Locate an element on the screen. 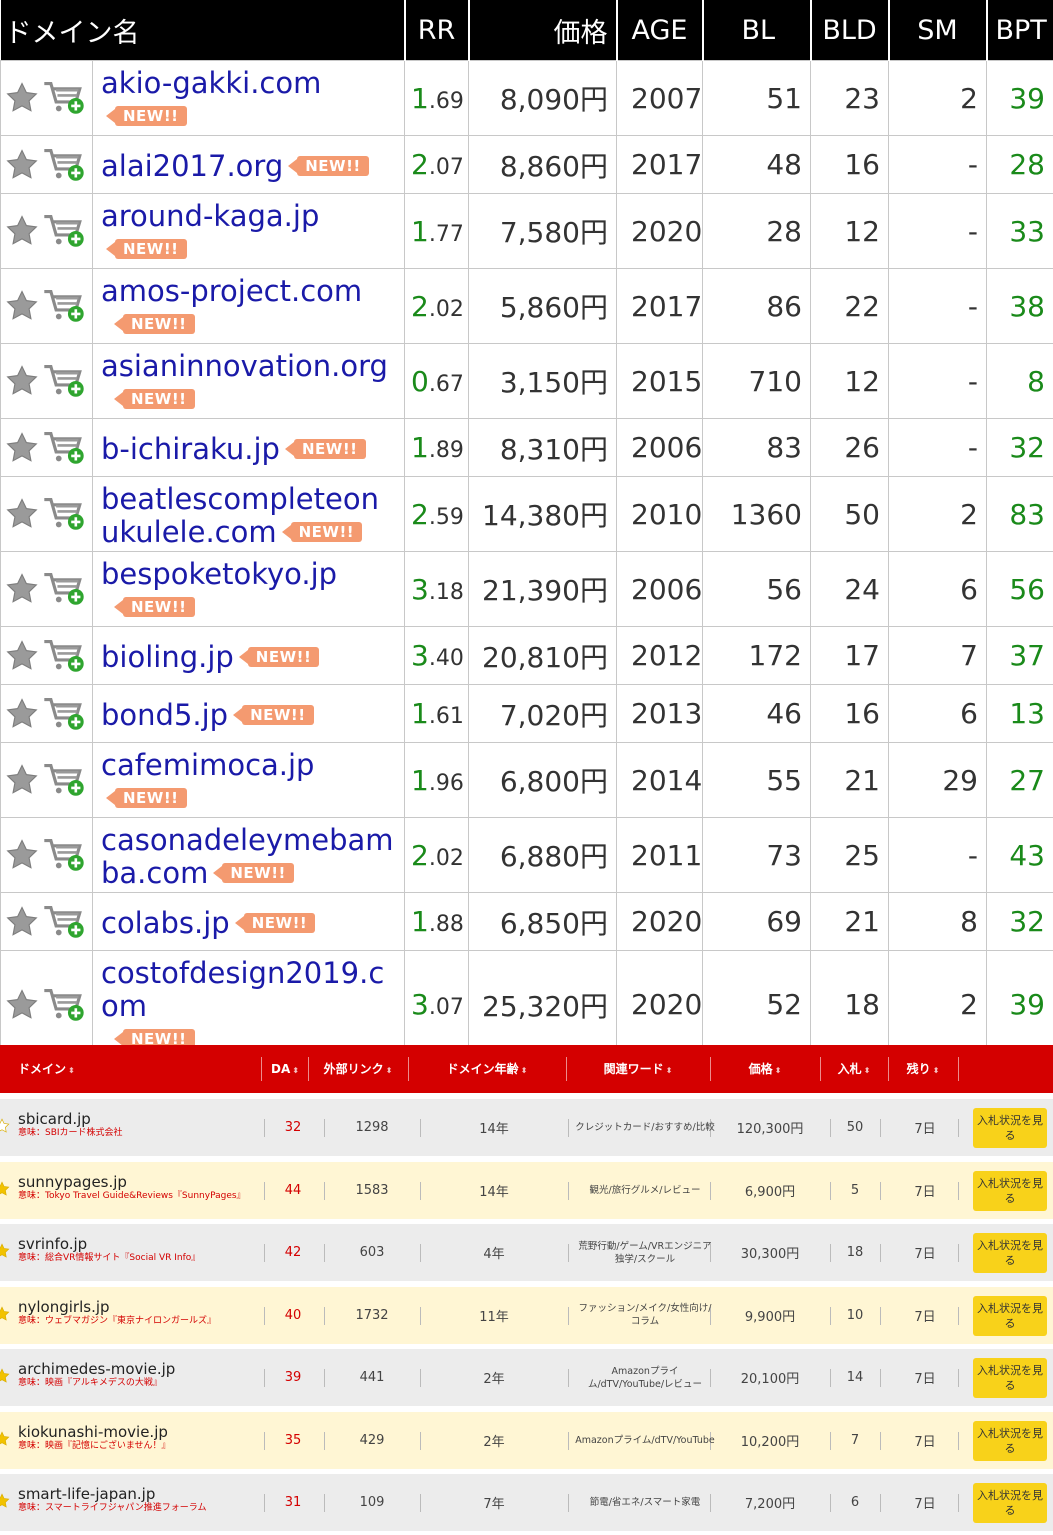 The height and width of the screenshot is (1535, 1053). header-bpt: BPT is located at coordinates (1019, 30).